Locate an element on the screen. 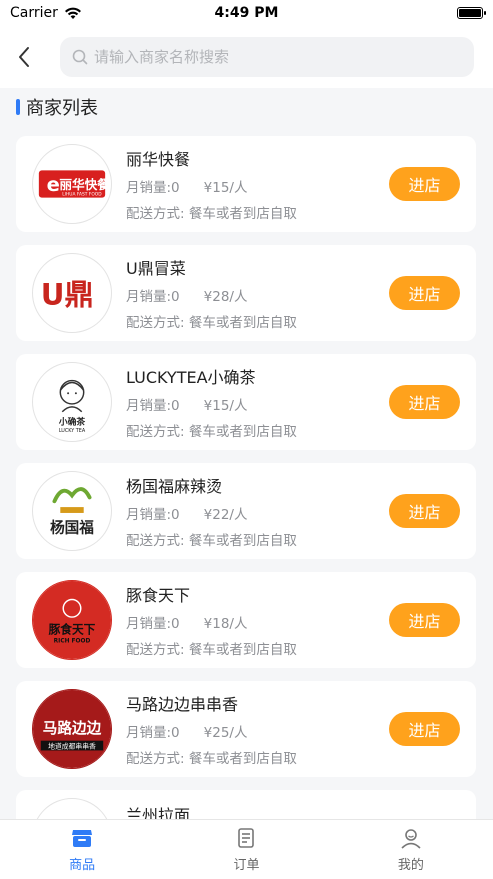  shop-card: 杨国福 杨国福麻辣烫 月销量:0 ¥22/人 配送方式: 餐车或者到店自取 进店 is located at coordinates (246, 511).